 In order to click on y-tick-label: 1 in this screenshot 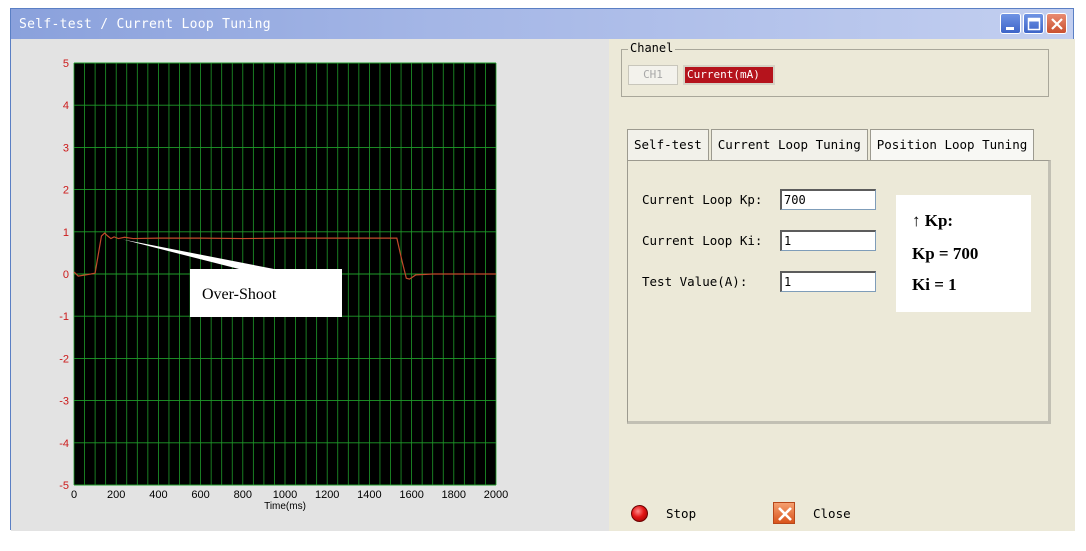, I will do `click(66, 233)`.